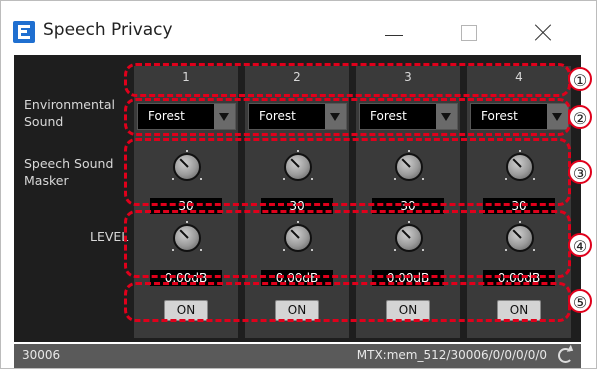 This screenshot has width=597, height=369. What do you see at coordinates (109, 236) in the screenshot?
I see `level-label: LEVEL` at bounding box center [109, 236].